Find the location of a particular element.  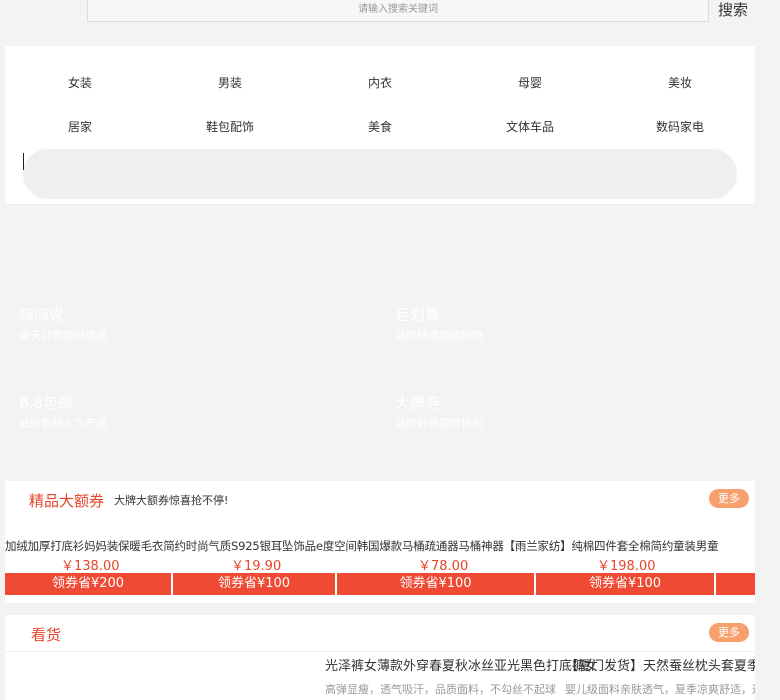

feature-brand-coupon: 大牌券 品牌好货限时折扣 is located at coordinates (439, 411).